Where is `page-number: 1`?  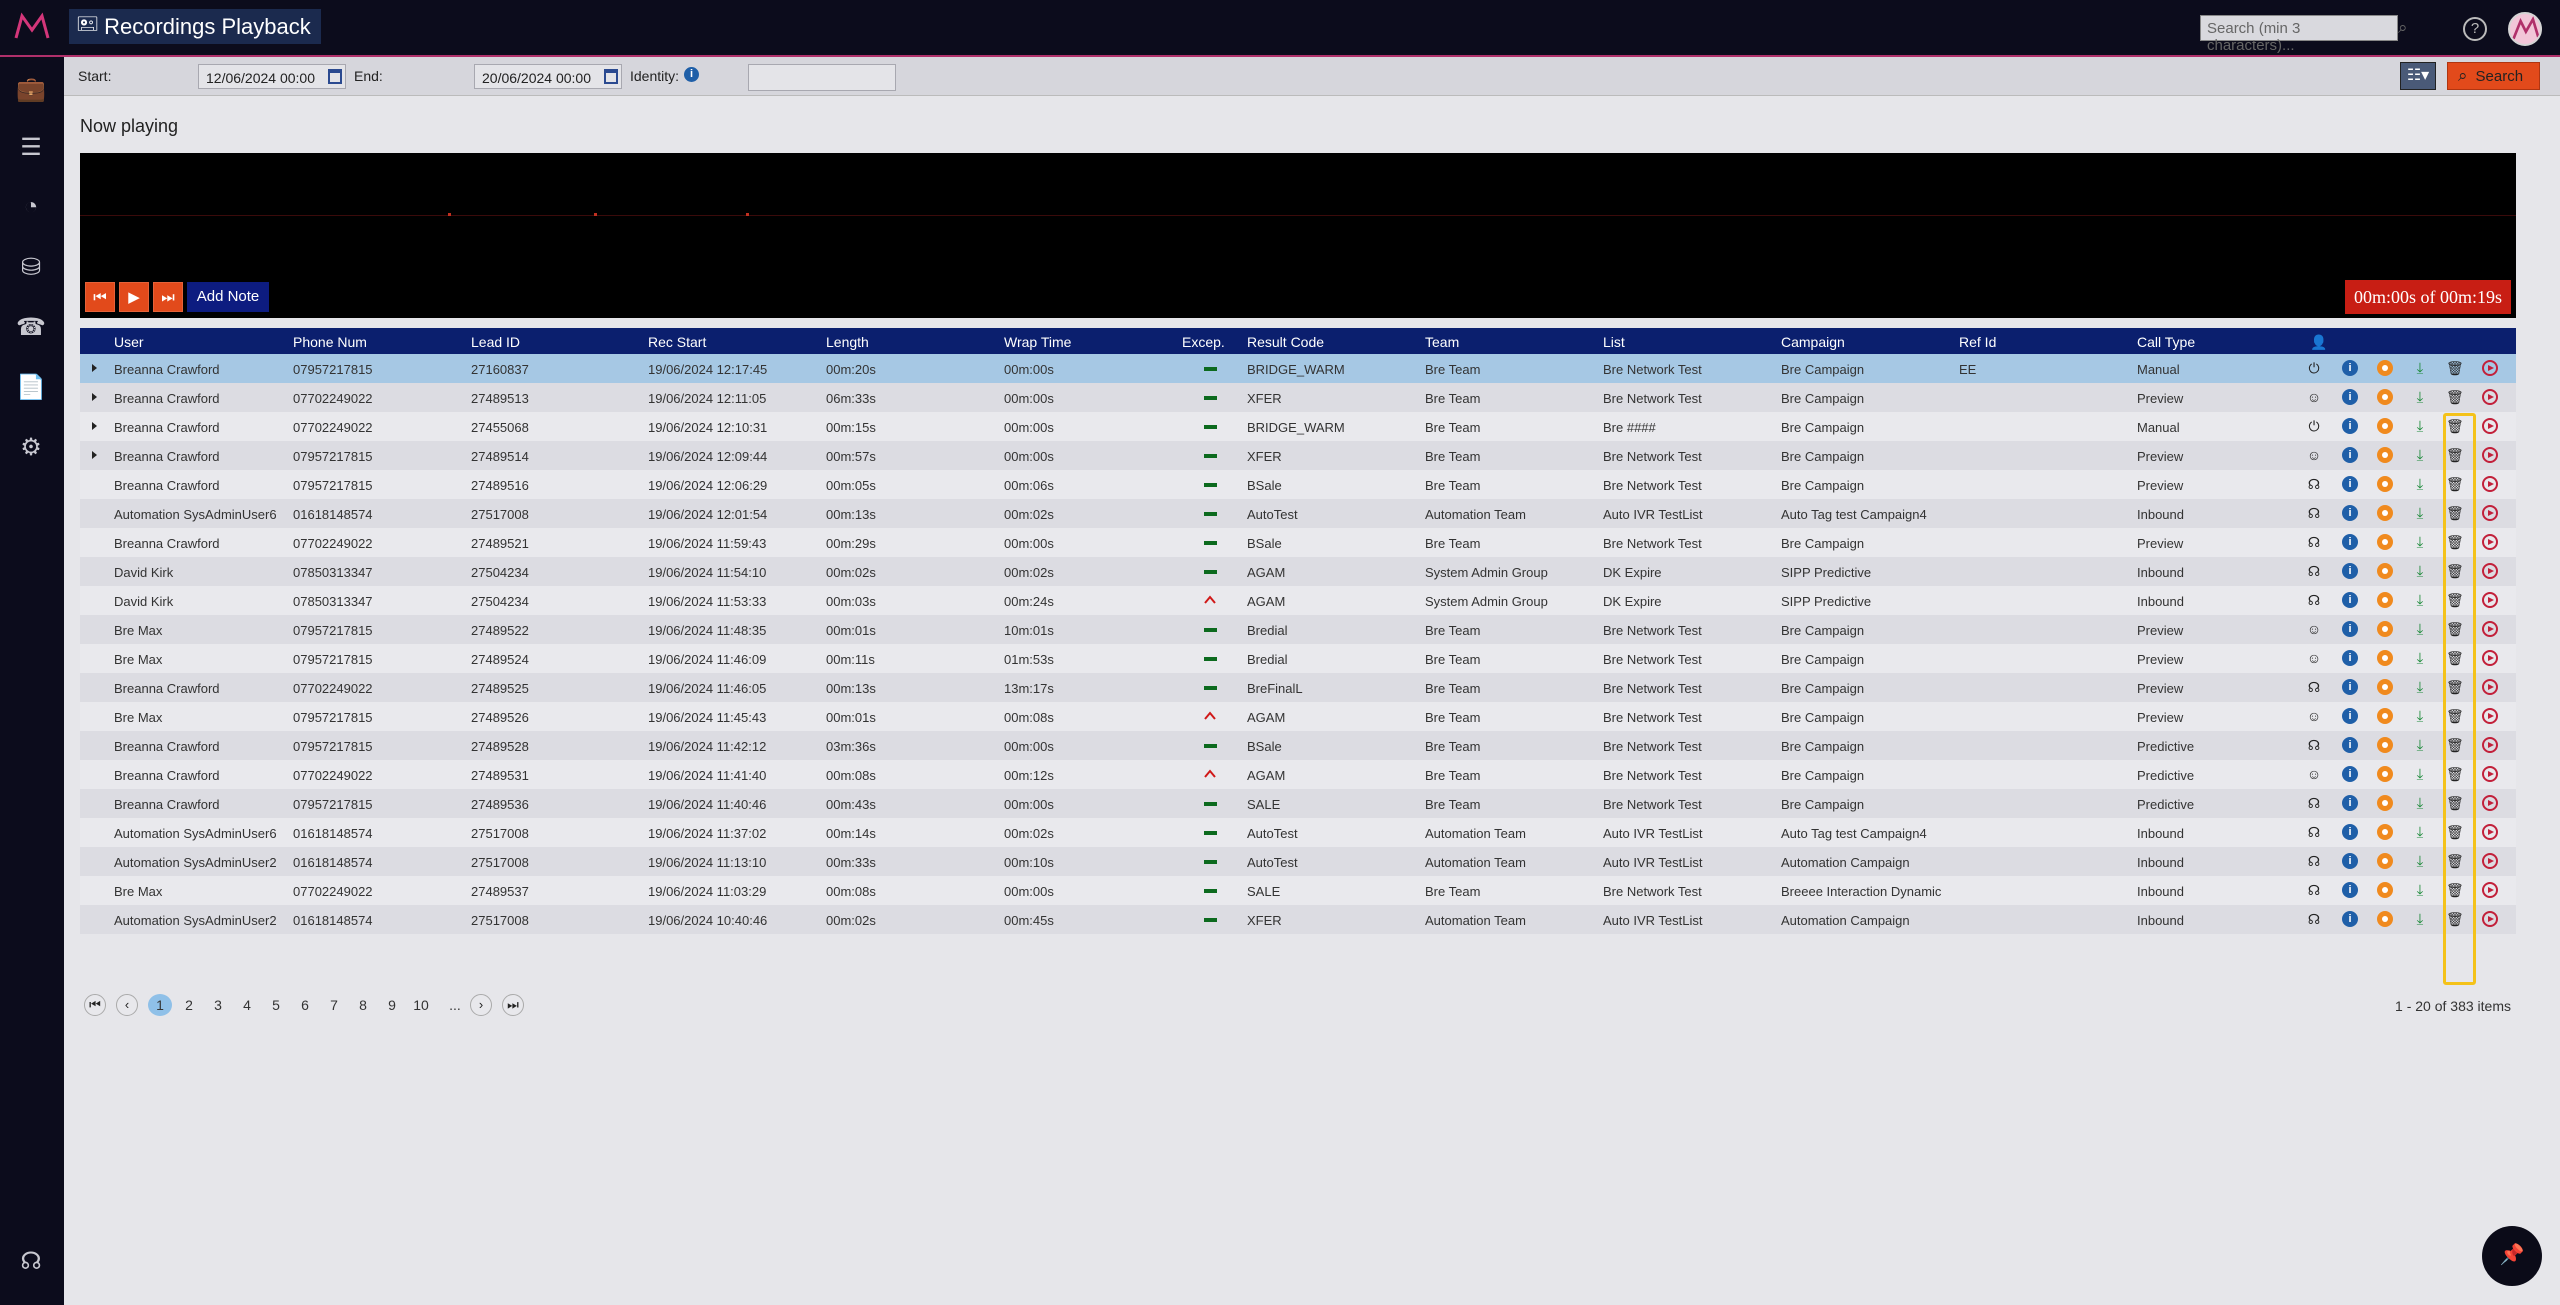 page-number: 1 is located at coordinates (160, 1005).